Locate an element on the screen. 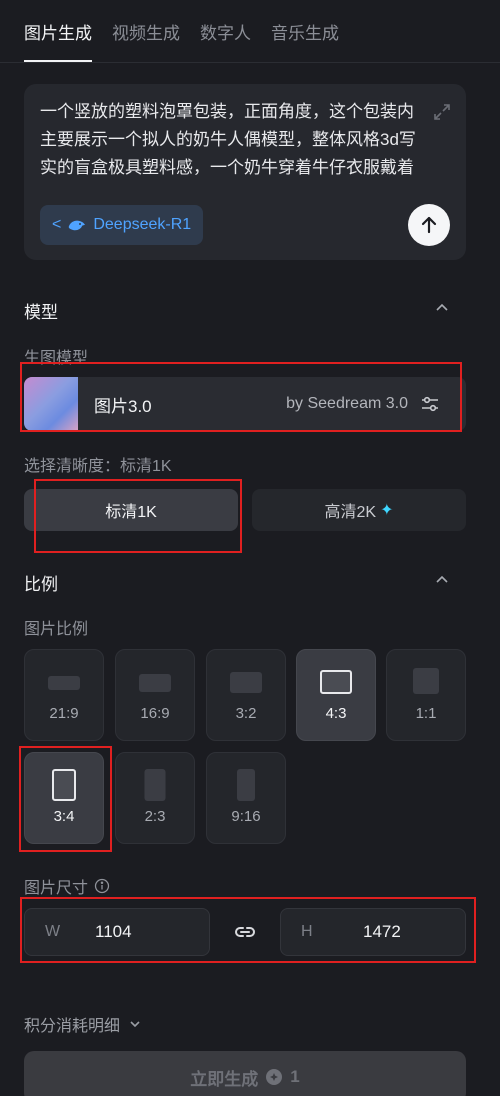 The height and width of the screenshot is (1096, 500). cost-details-label: 积分消耗明细 is located at coordinates (72, 1026).